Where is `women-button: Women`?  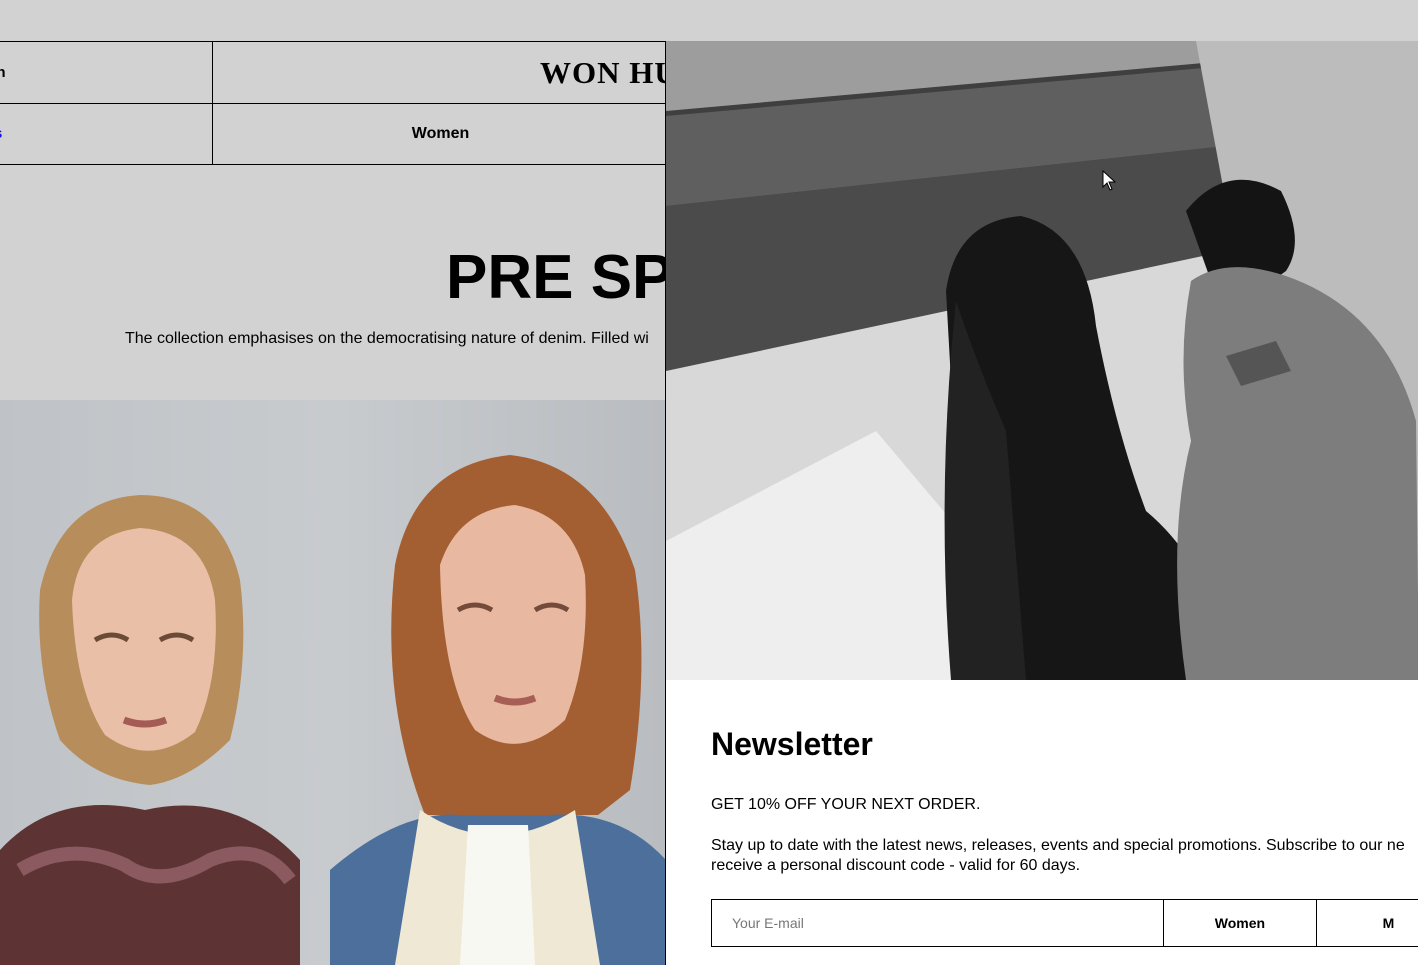 women-button: Women is located at coordinates (1240, 923).